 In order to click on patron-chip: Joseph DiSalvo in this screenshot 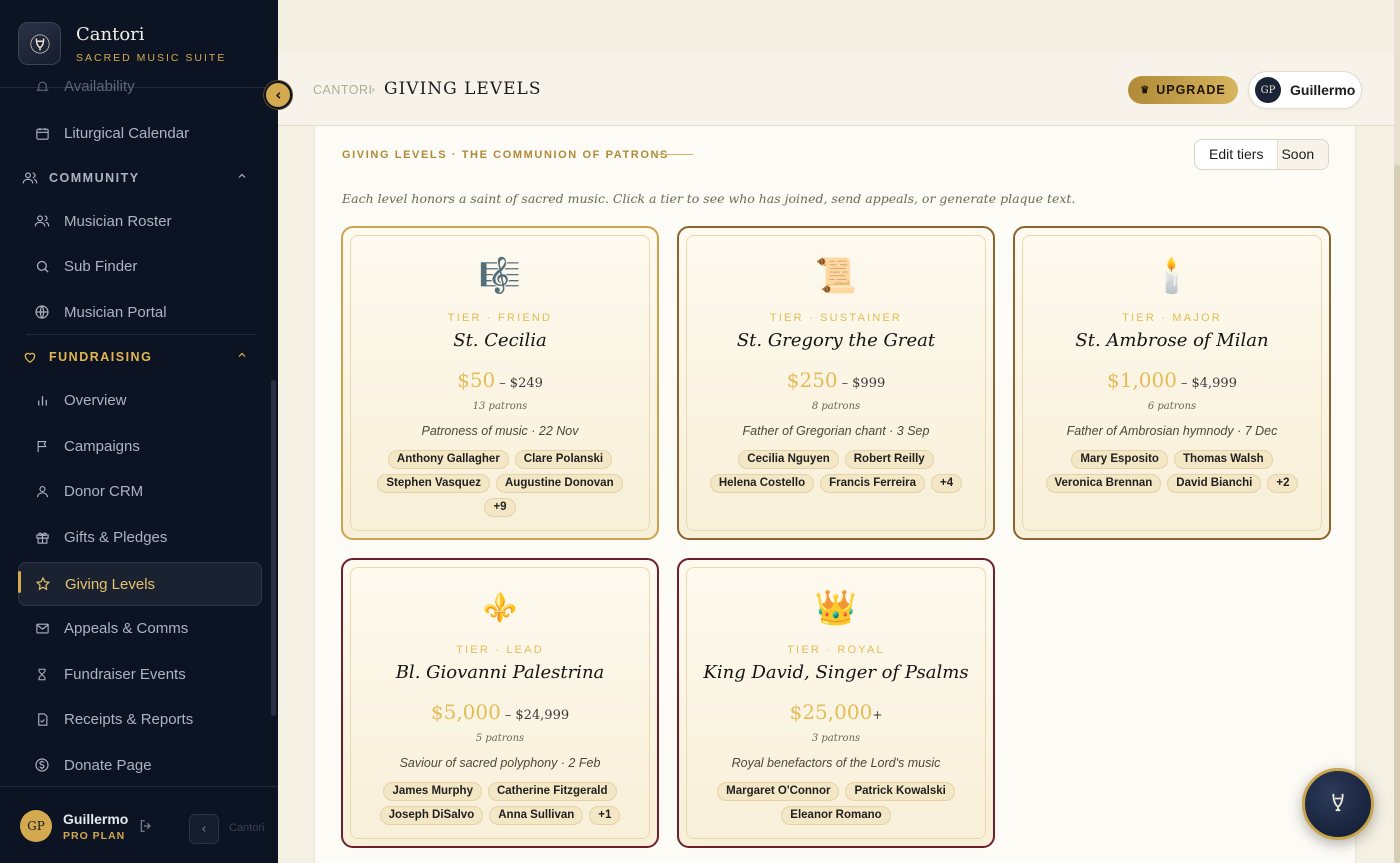, I will do `click(431, 815)`.